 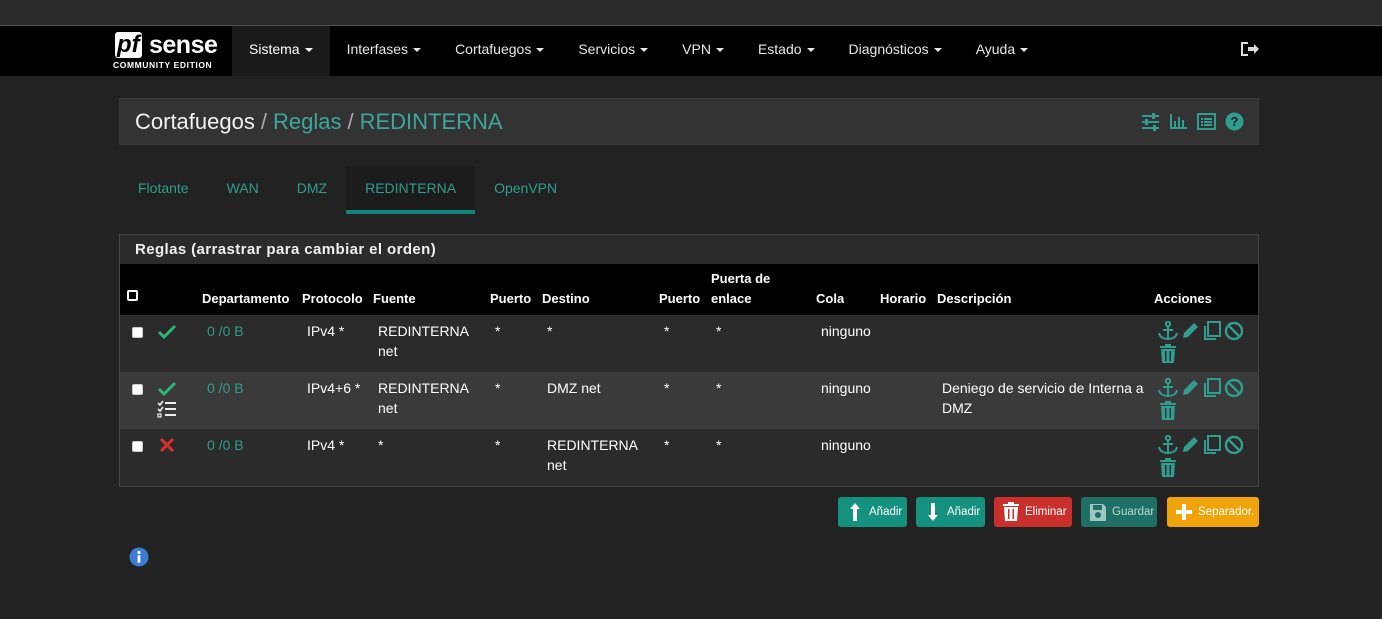 I want to click on menu-cortafuegos-label: Cortafuegos, so click(x=493, y=49).